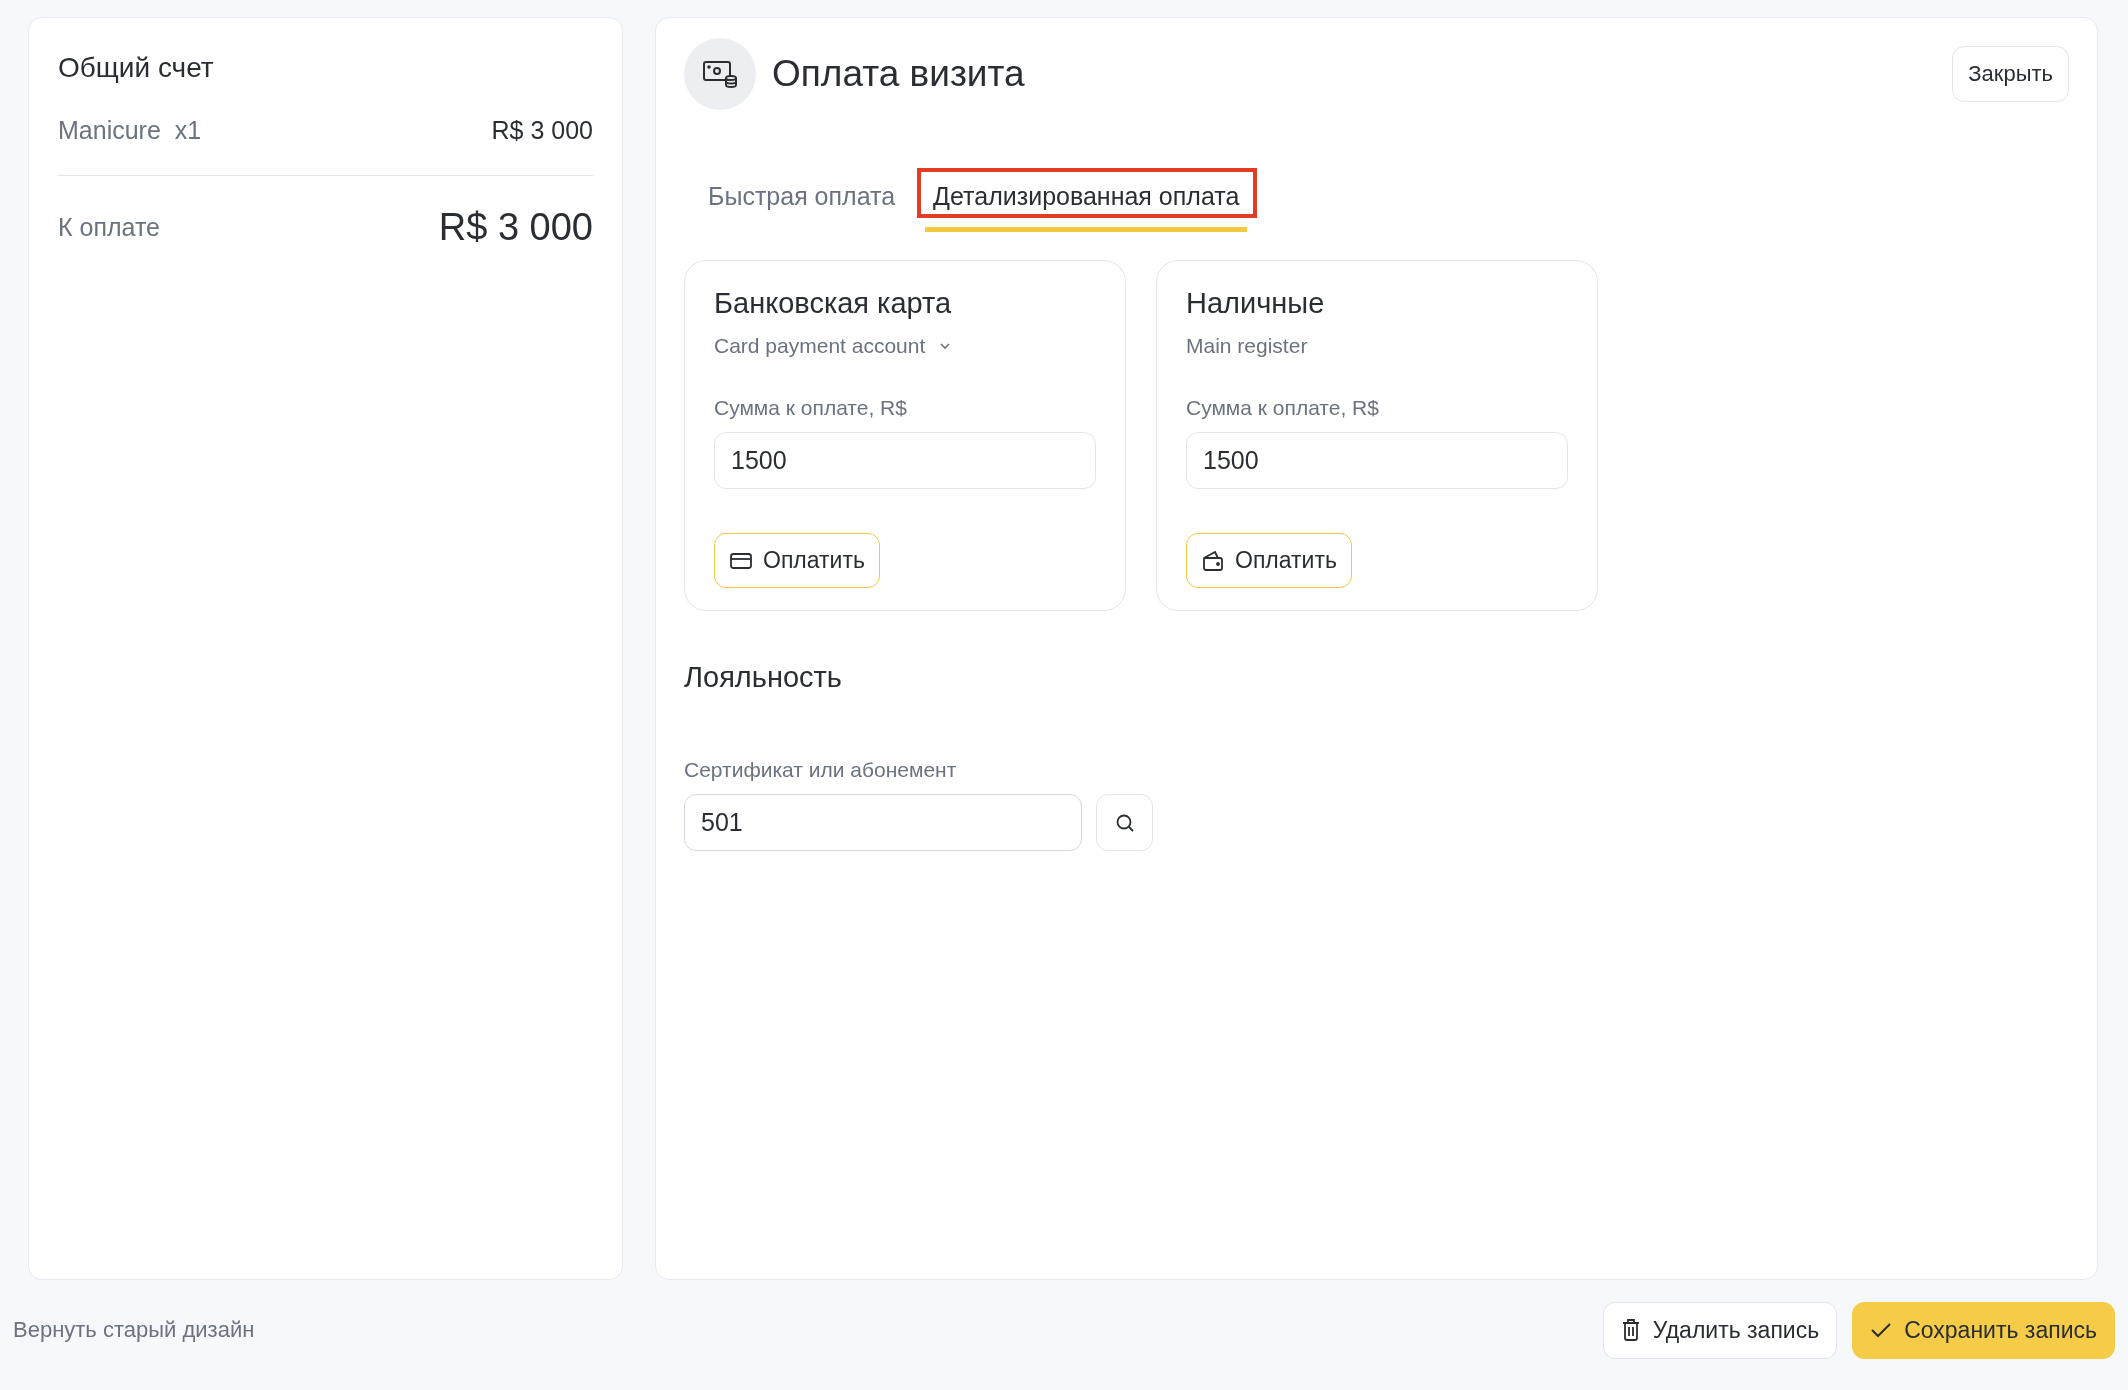 The height and width of the screenshot is (1390, 2128). I want to click on save-button: Сохранить запись, so click(1983, 1330).